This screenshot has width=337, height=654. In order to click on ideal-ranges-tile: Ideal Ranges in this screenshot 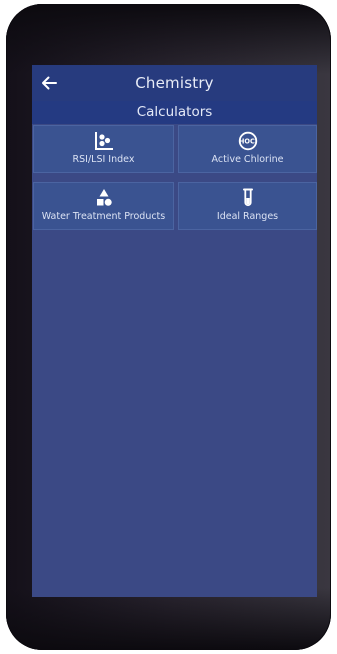, I will do `click(247, 206)`.